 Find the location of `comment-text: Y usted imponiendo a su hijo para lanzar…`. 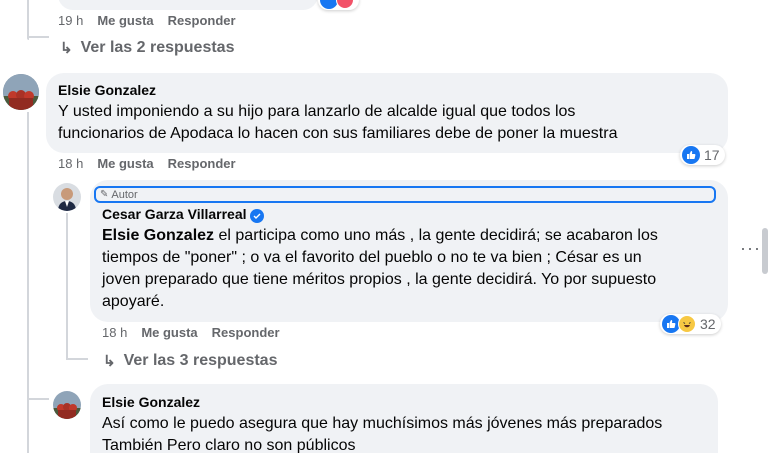

comment-text: Y usted imponiendo a su hijo para lanzar… is located at coordinates (337, 123).